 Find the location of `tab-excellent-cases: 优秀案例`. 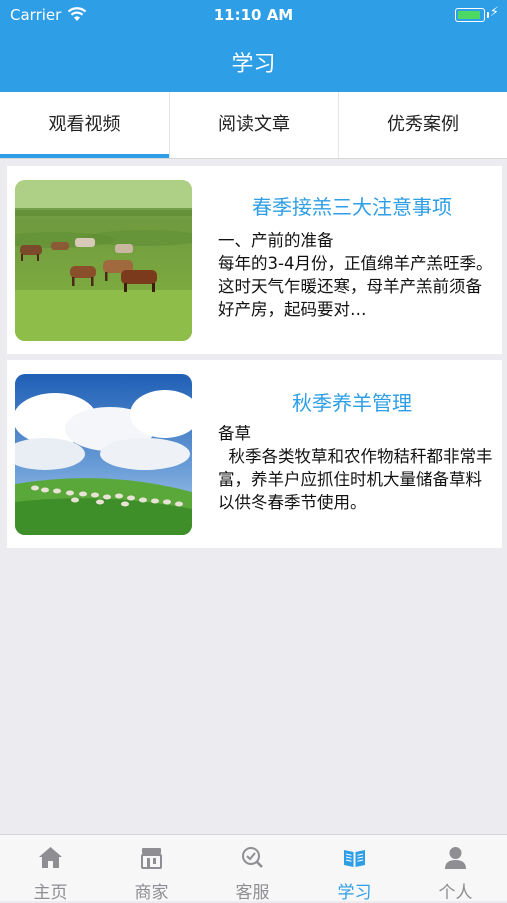

tab-excellent-cases: 优秀案例 is located at coordinates (422, 125).